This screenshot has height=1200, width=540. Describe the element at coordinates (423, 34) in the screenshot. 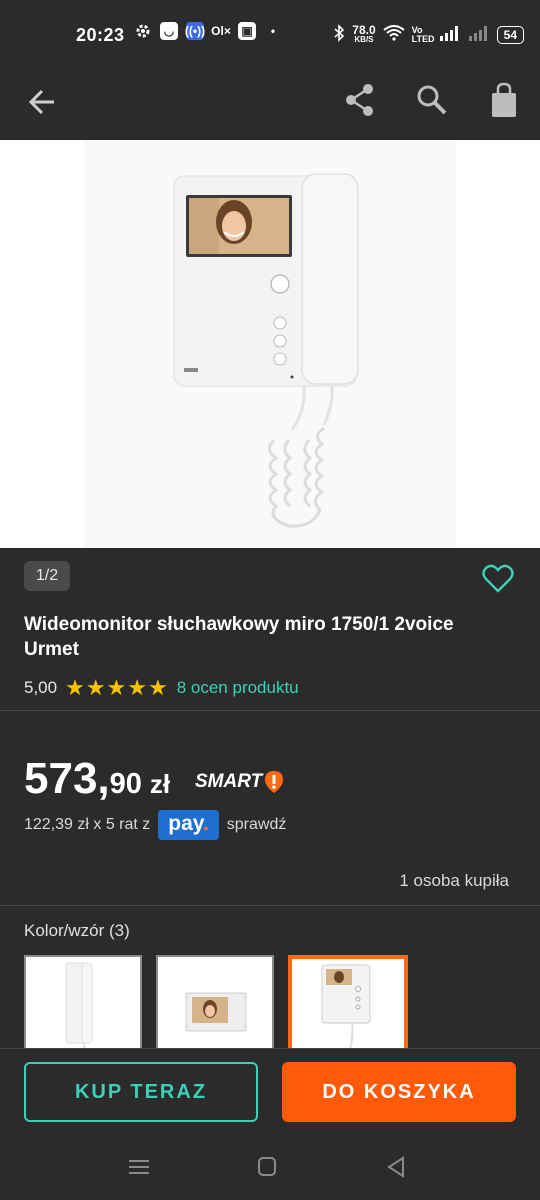

I see `volte-icon: Vo LTED` at that location.